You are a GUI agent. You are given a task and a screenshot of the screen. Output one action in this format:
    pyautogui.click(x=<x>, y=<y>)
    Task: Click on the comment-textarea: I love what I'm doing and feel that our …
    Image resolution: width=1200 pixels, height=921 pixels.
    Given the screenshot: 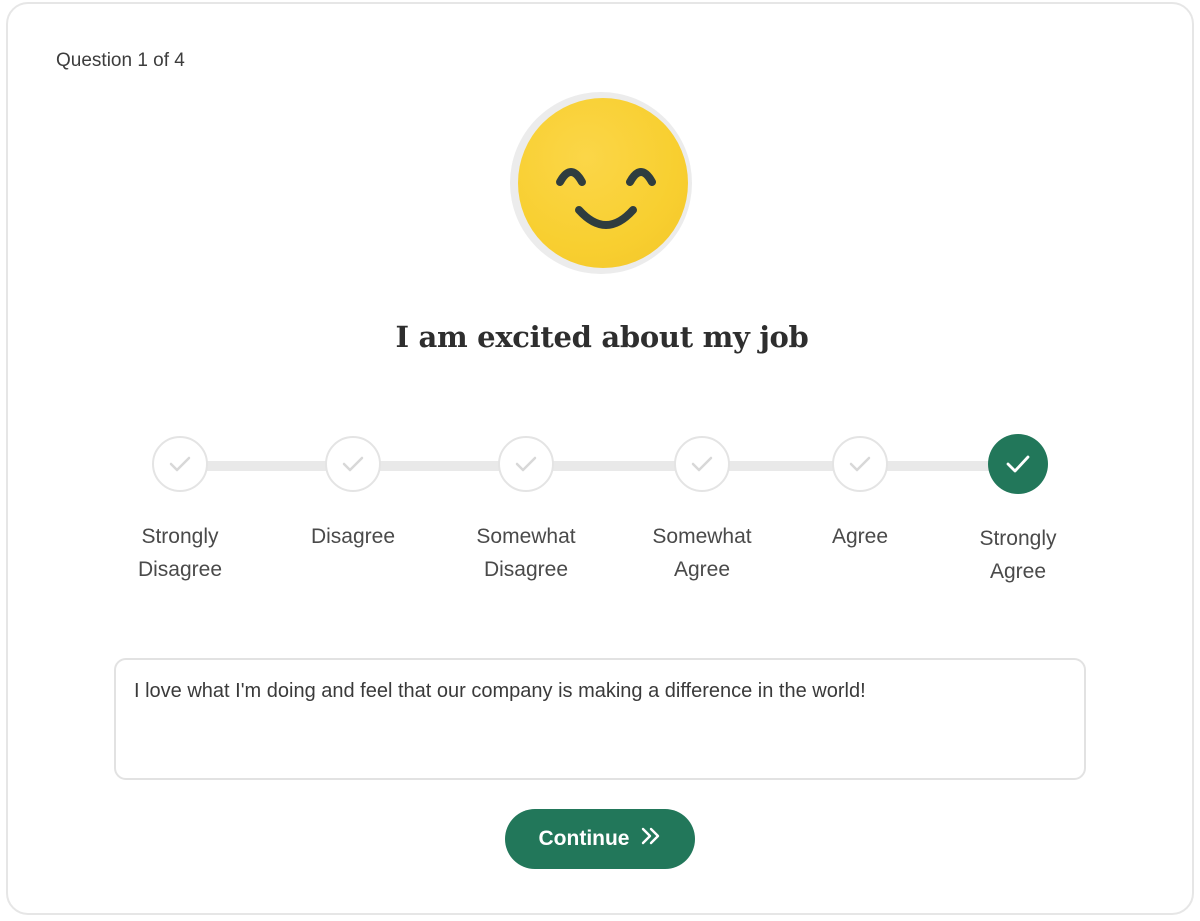 What is the action you would take?
    pyautogui.click(x=600, y=719)
    